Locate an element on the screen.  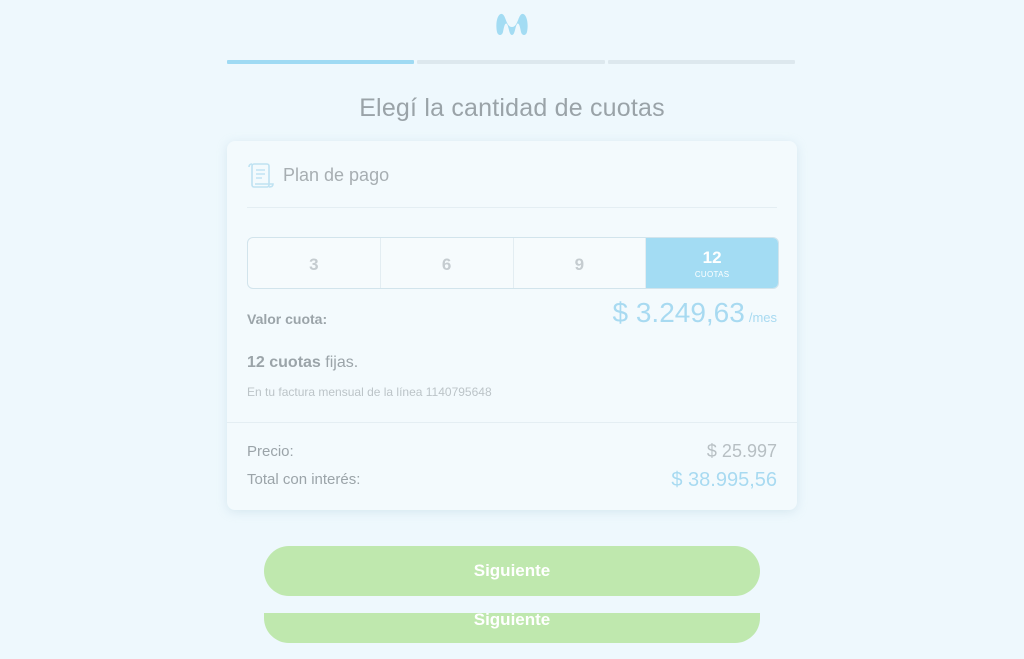
option-sublabel: CUOTAS is located at coordinates (712, 274).